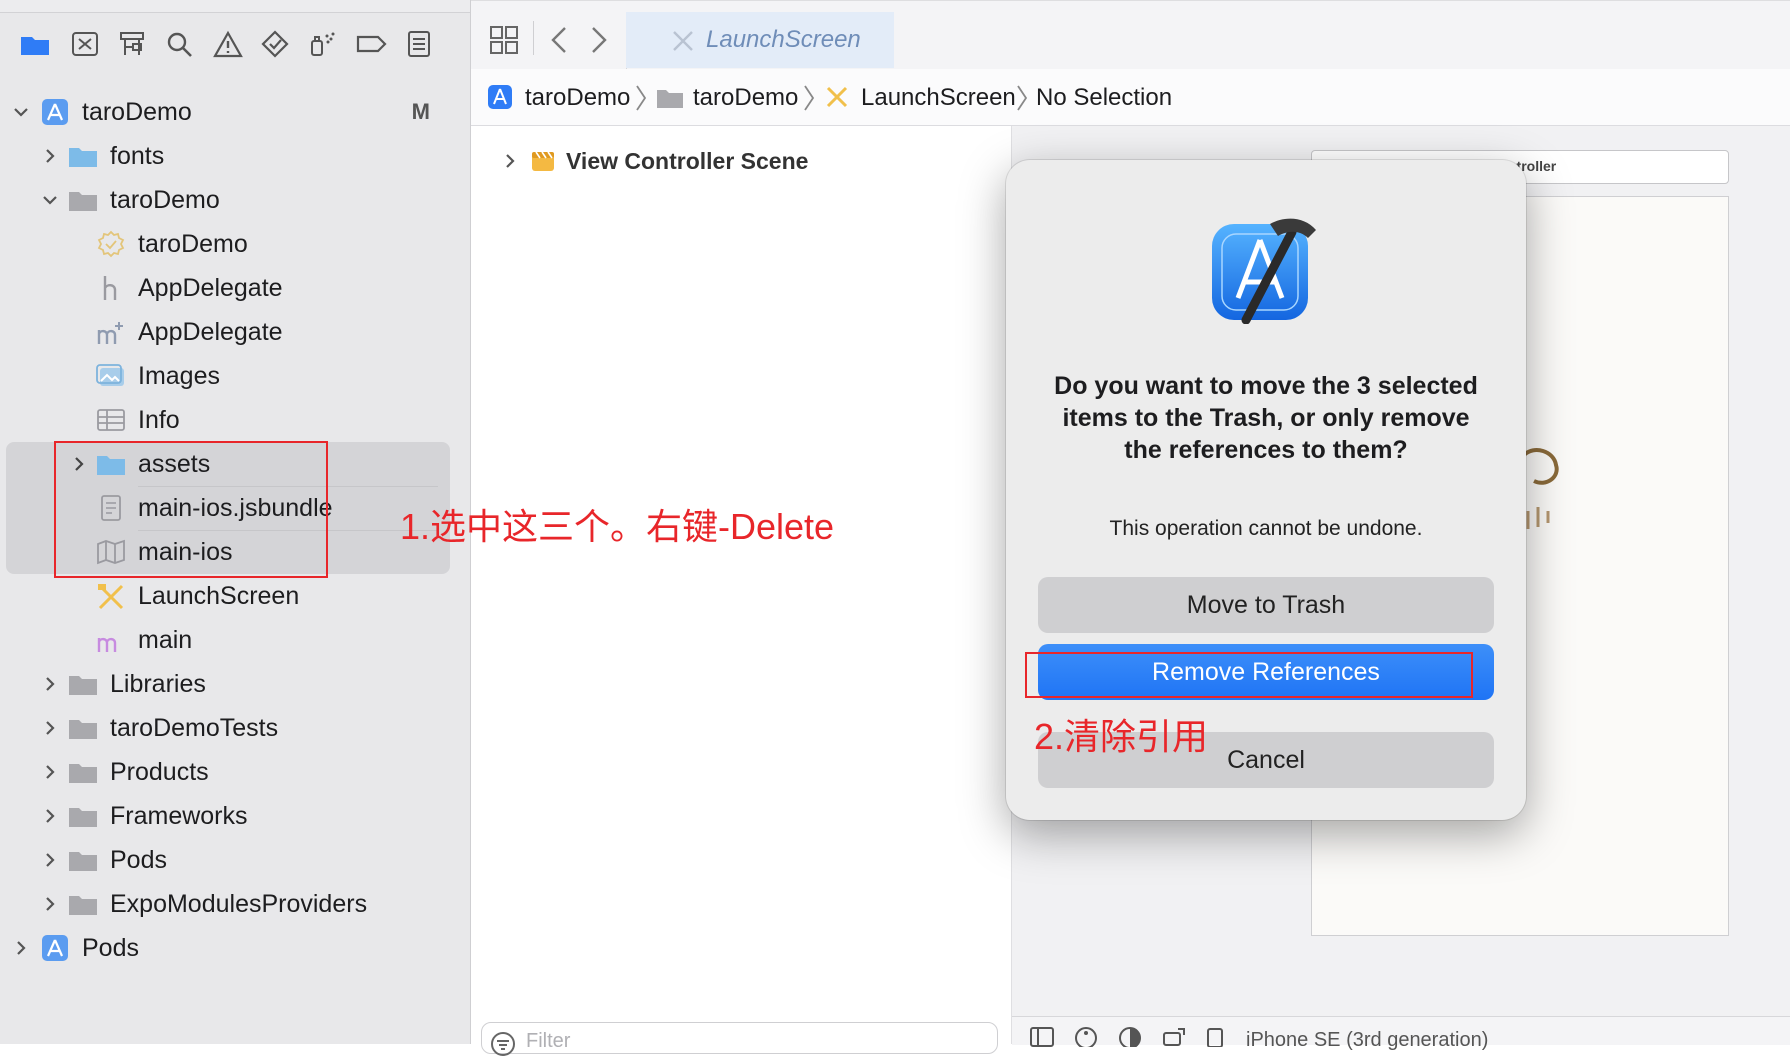 This screenshot has height=1057, width=1790. What do you see at coordinates (598, 40) in the screenshot?
I see `forward-chevron-icon` at bounding box center [598, 40].